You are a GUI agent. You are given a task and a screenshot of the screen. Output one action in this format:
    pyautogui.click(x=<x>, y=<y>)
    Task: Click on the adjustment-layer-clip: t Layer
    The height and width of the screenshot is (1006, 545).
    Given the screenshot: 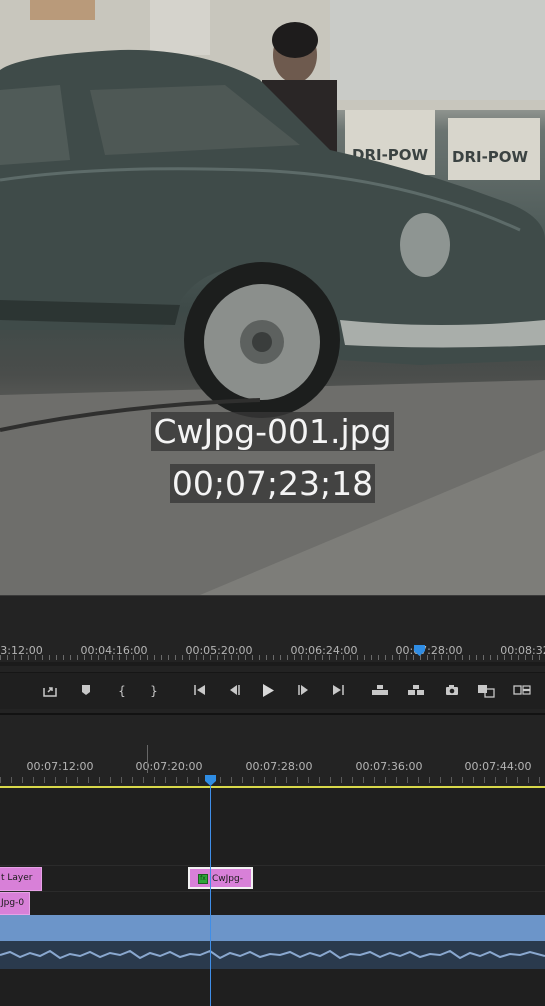 What is the action you would take?
    pyautogui.click(x=21, y=879)
    